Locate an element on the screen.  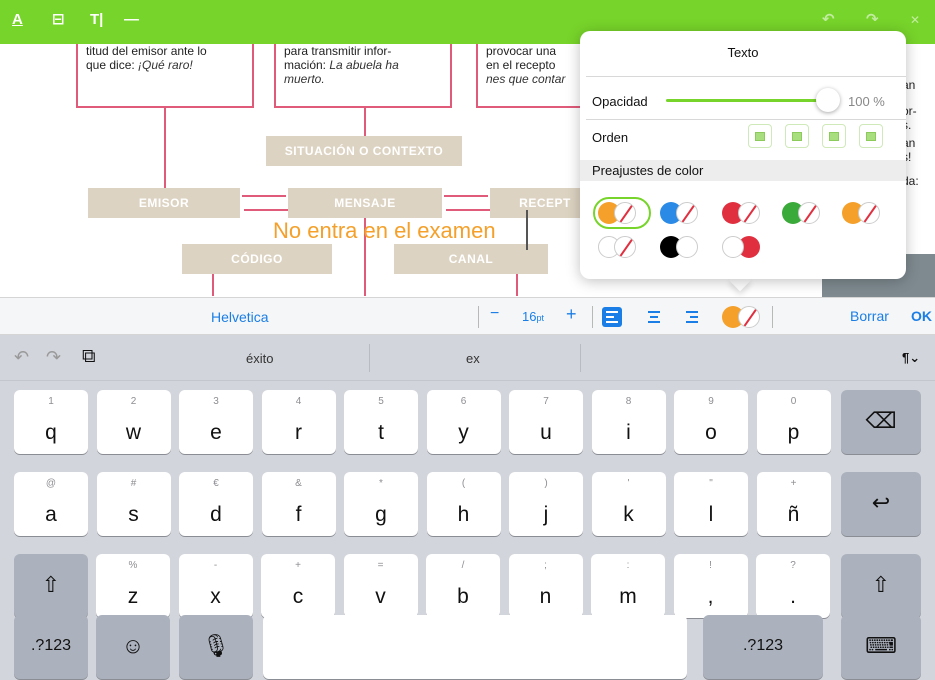
background-none-icon is located at coordinates (625, 247).